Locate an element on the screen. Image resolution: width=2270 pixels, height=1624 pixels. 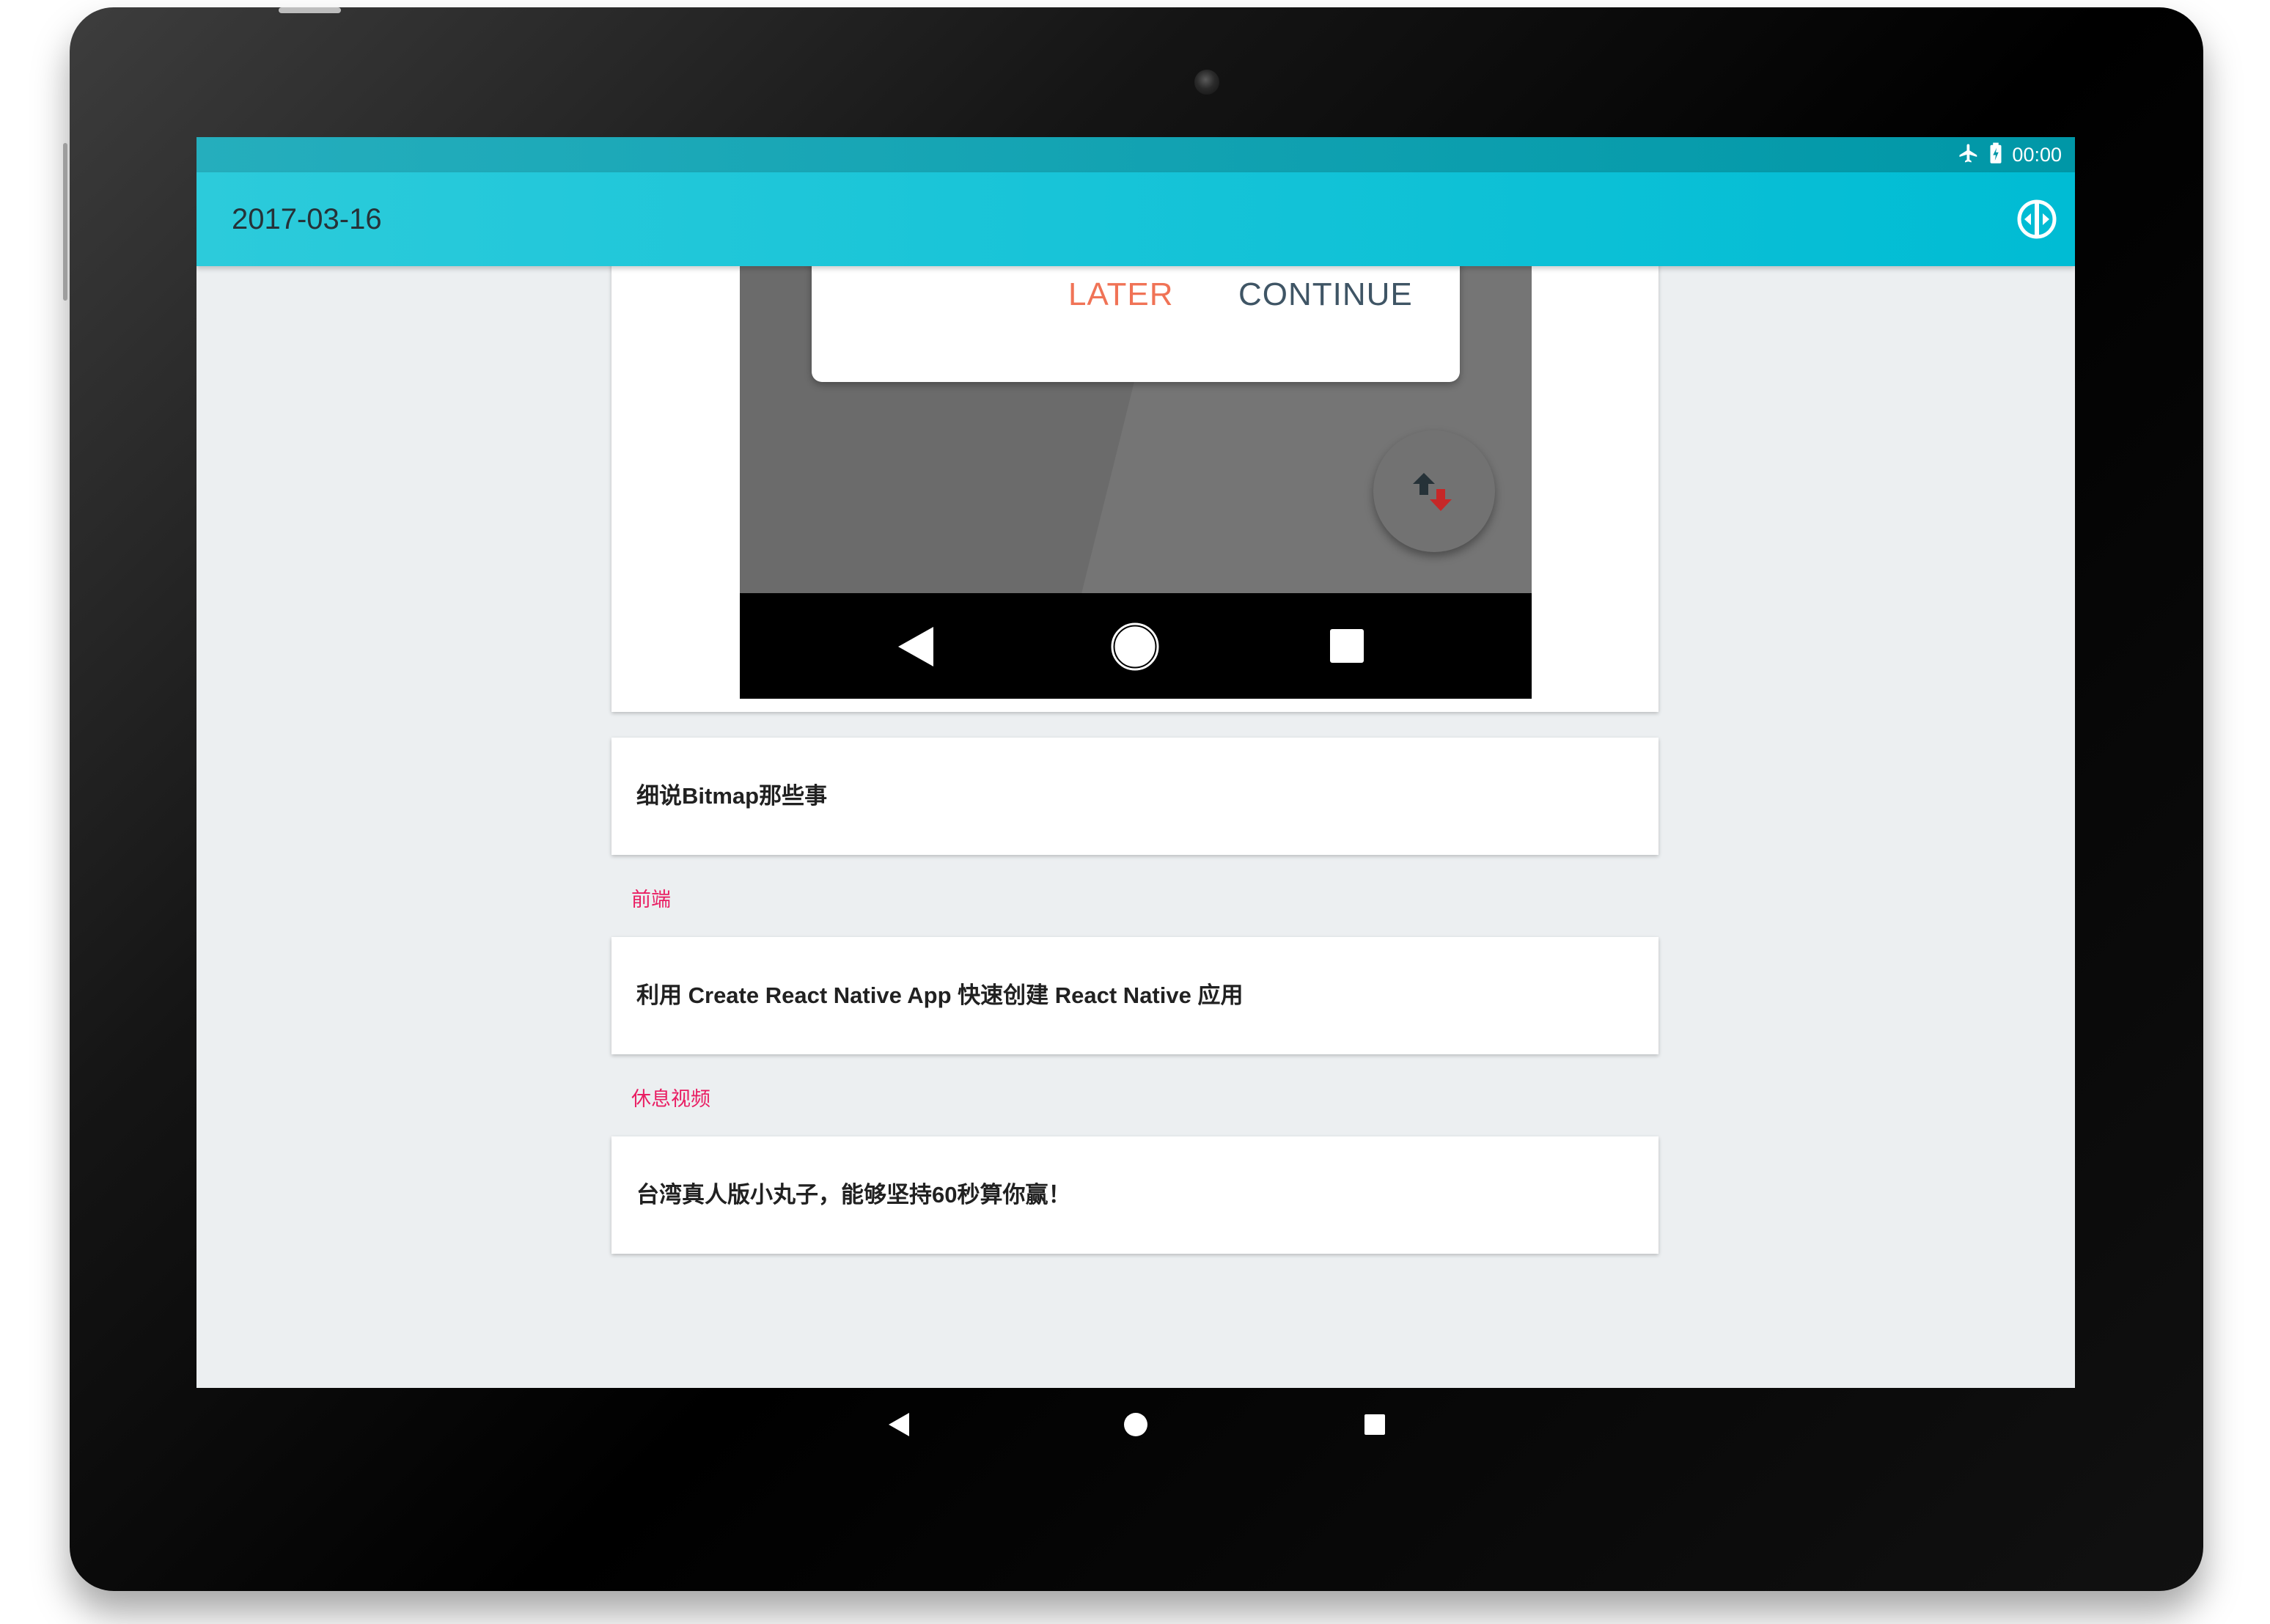
front-camera is located at coordinates (1206, 82).